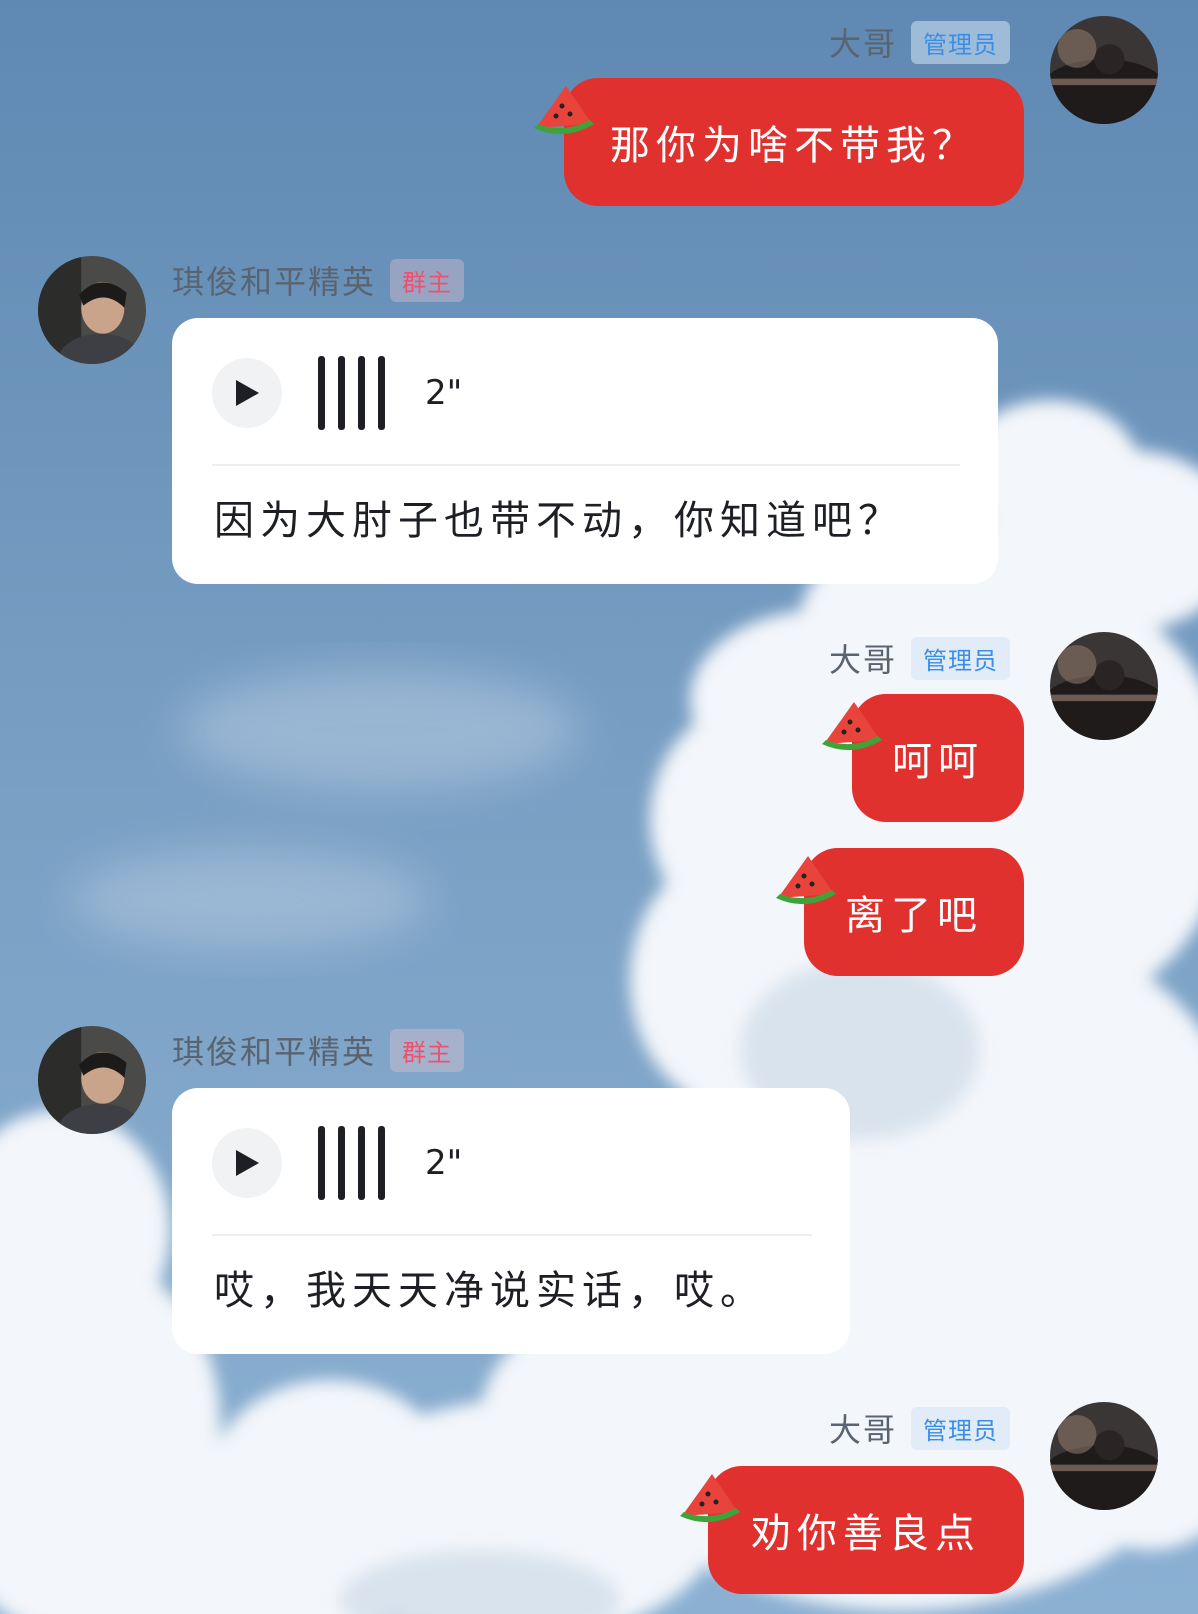 The width and height of the screenshot is (1198, 1614). I want to click on message-text: 那你为啥不带我？, so click(794, 146).